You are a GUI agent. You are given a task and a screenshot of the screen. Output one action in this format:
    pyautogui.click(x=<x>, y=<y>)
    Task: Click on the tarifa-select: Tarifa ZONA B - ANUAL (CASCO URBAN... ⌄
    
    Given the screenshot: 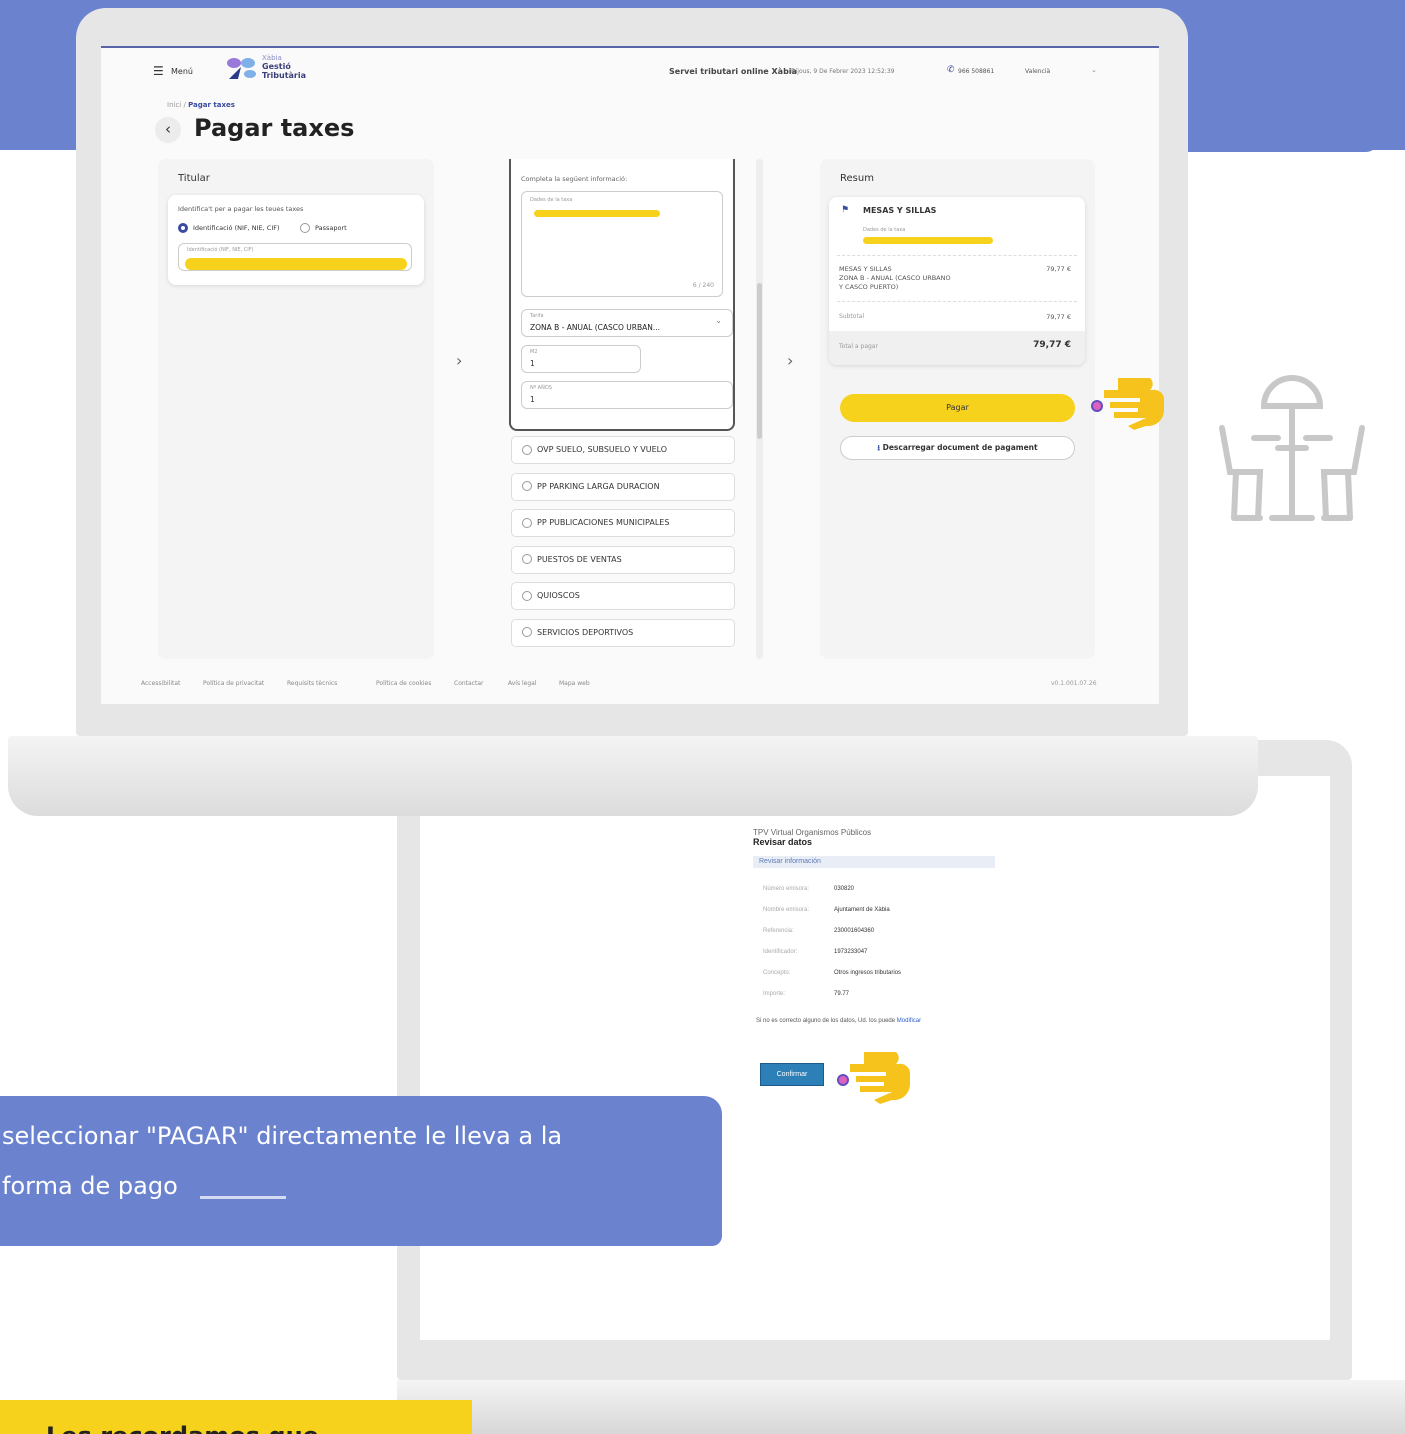 What is the action you would take?
    pyautogui.click(x=627, y=323)
    